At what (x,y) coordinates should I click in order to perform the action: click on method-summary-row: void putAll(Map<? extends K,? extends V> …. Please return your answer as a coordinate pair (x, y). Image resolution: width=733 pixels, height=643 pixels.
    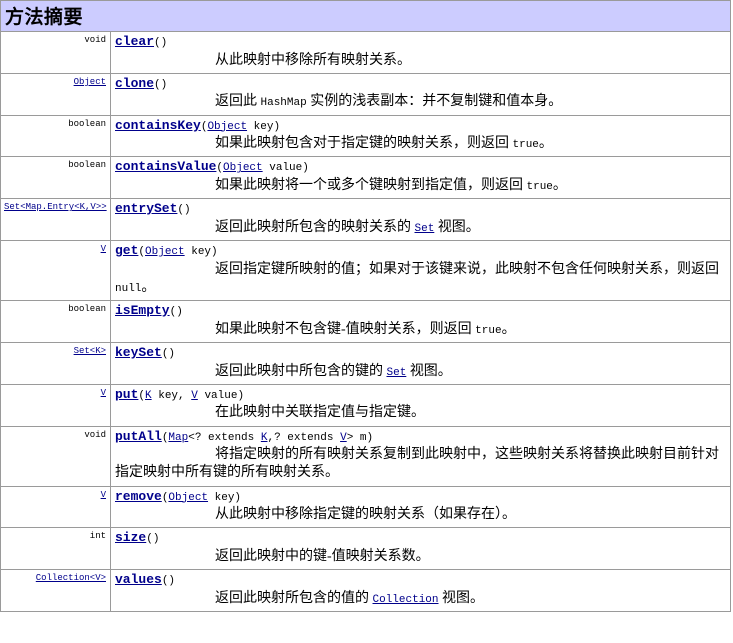
    Looking at the image, I should click on (365, 456).